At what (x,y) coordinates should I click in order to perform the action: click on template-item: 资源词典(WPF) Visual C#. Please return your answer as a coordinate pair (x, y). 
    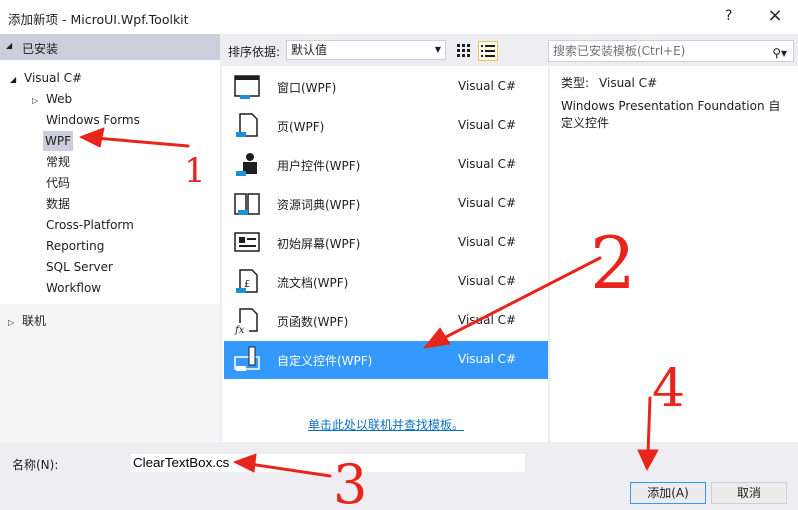
    Looking at the image, I should click on (386, 204).